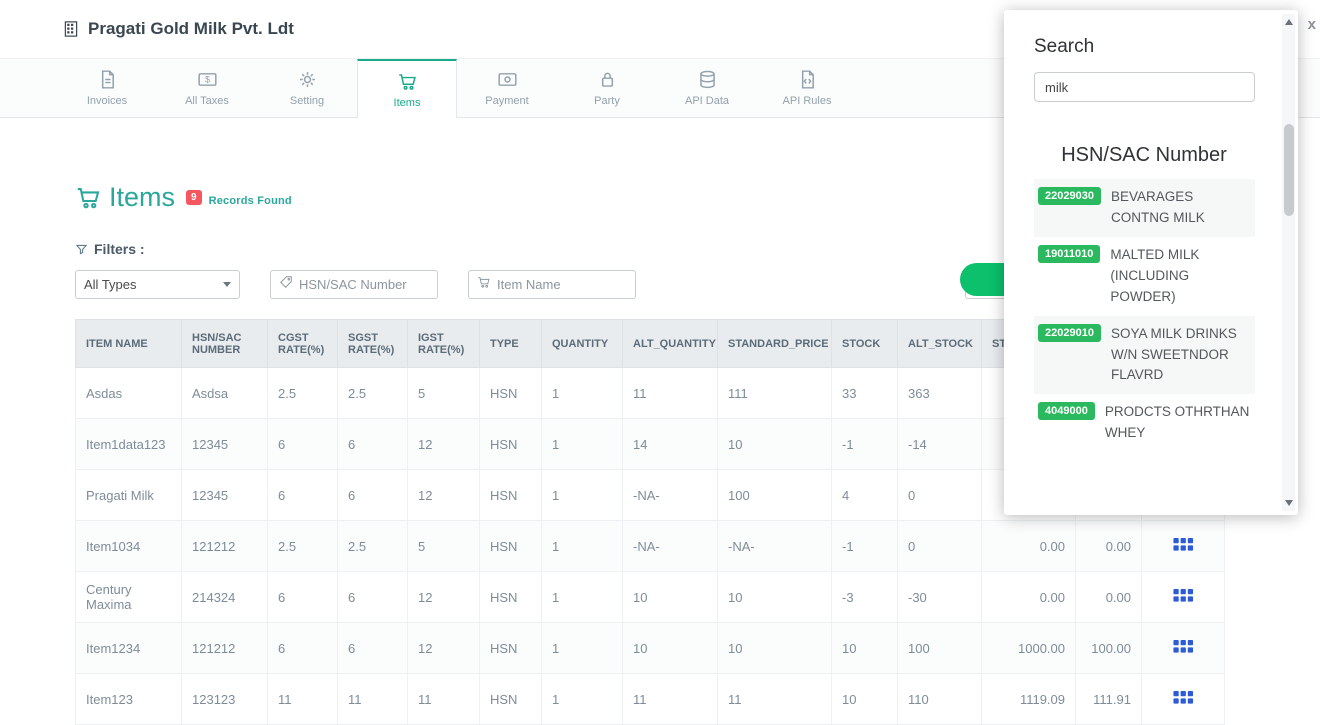  I want to click on payment-icon, so click(507, 79).